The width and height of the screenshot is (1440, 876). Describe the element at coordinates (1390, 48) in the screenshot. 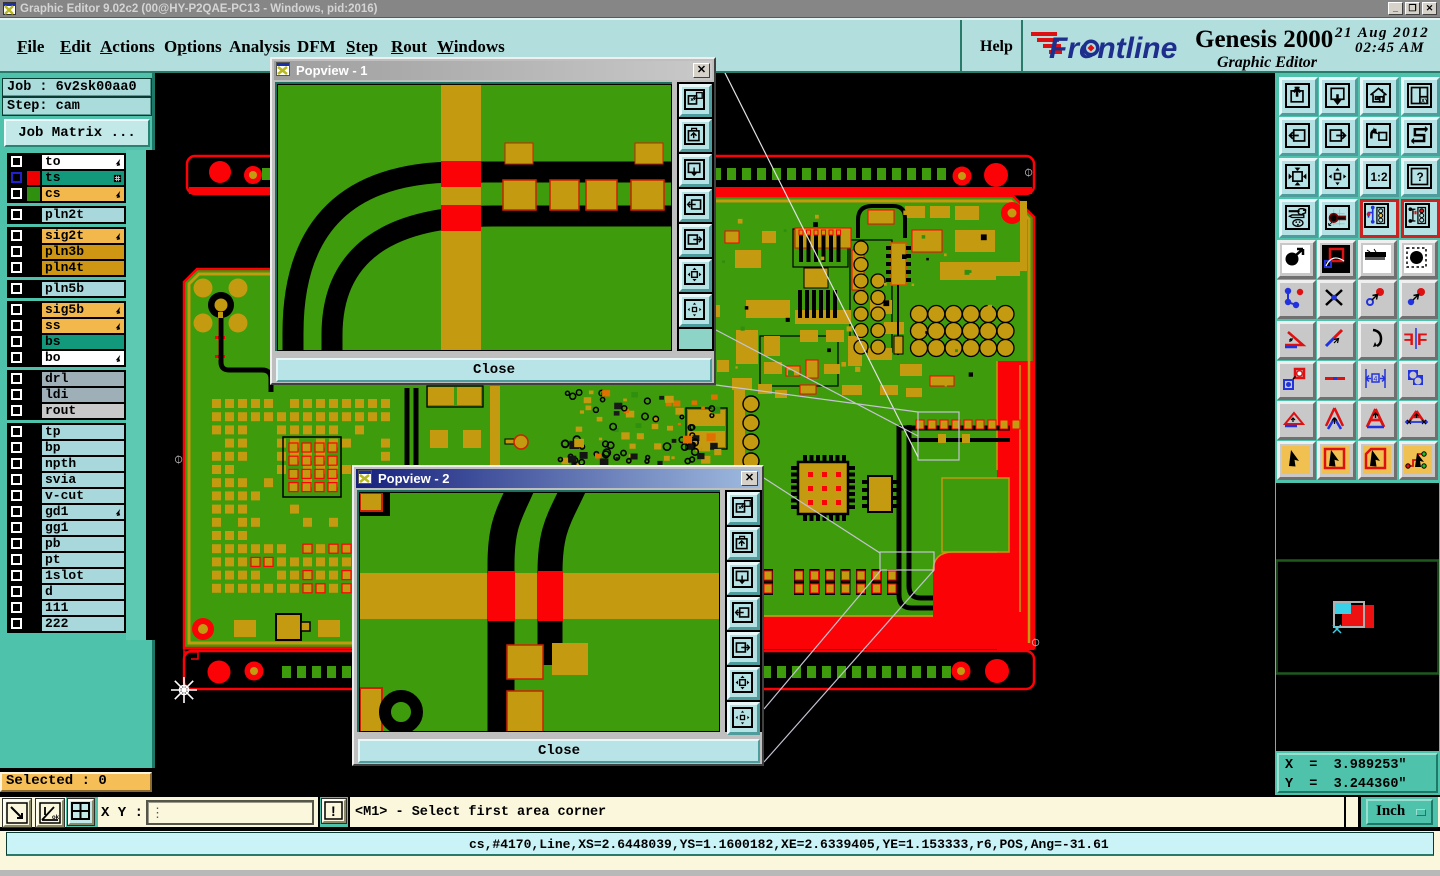

I see `svg-text: 02:45 AM` at that location.